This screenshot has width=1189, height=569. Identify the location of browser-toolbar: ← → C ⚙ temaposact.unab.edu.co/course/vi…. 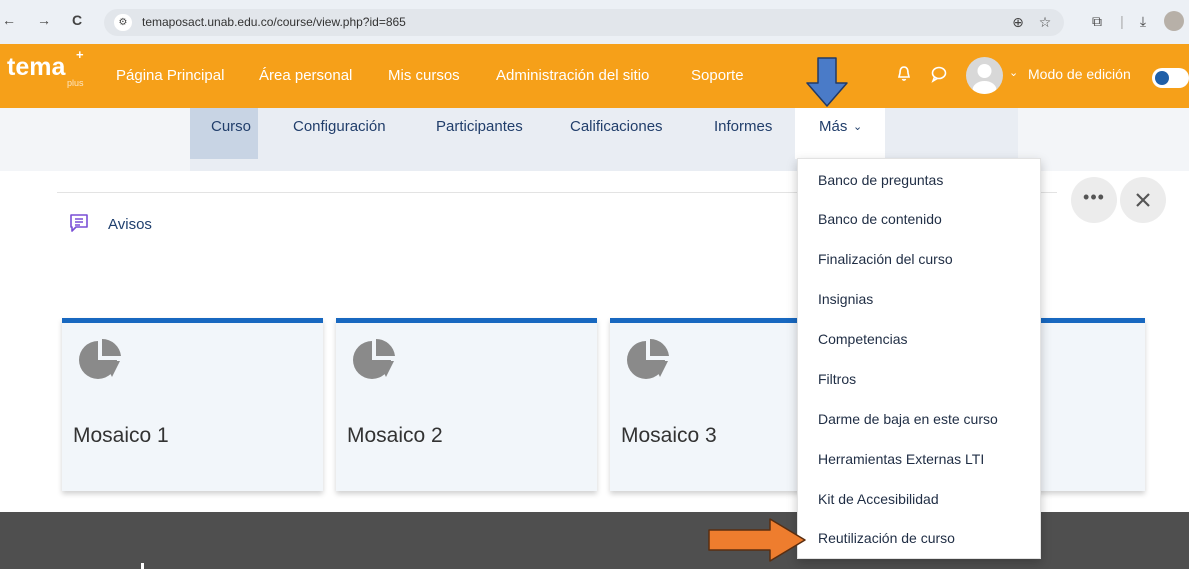
(594, 22).